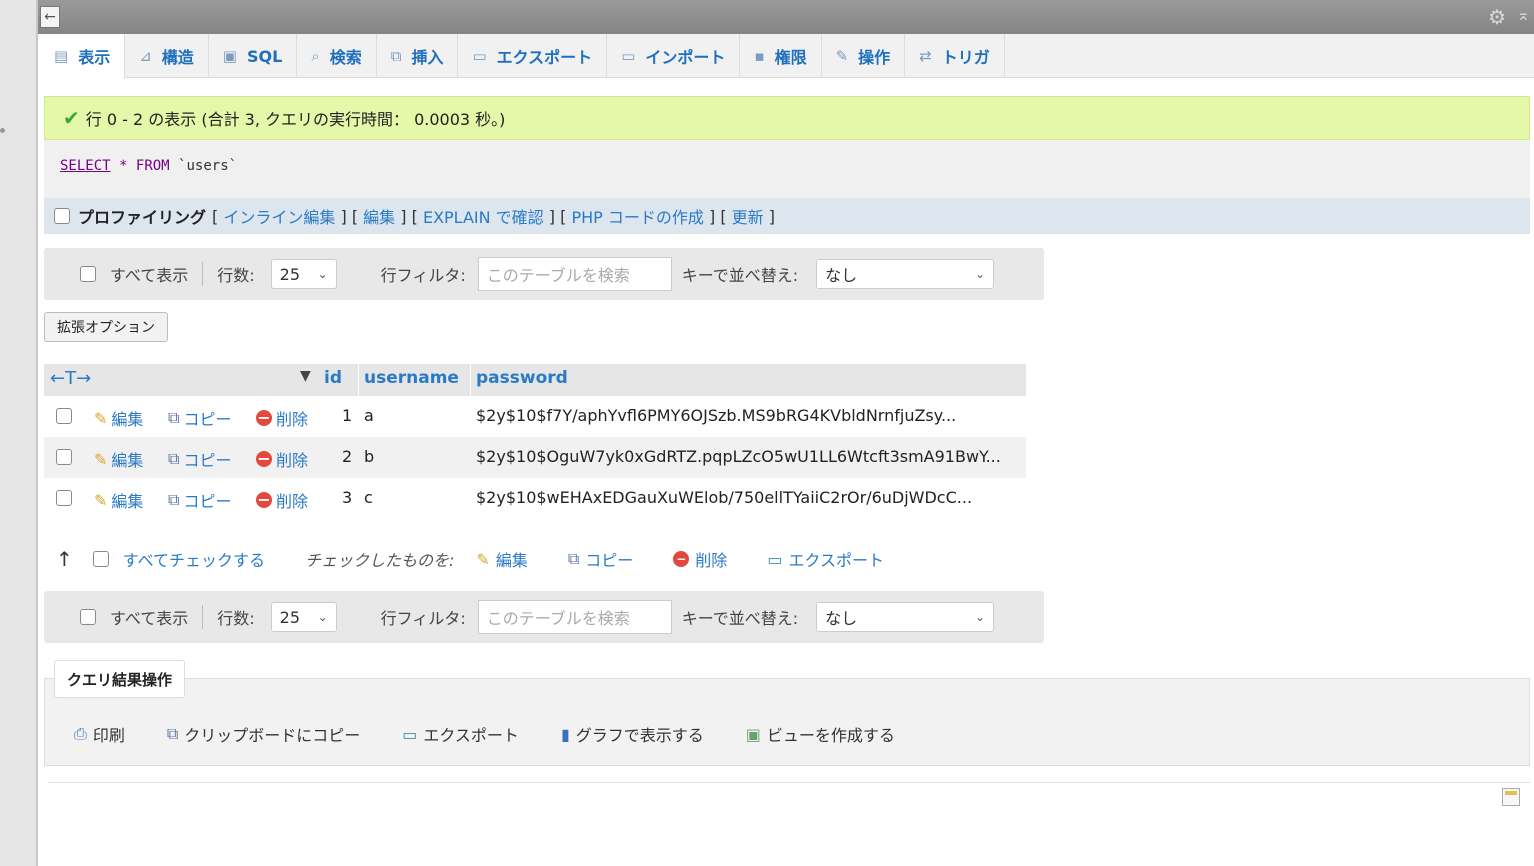 Image resolution: width=1534 pixels, height=866 pixels. Describe the element at coordinates (207, 419) in the screenshot. I see `action-label: コピー` at that location.